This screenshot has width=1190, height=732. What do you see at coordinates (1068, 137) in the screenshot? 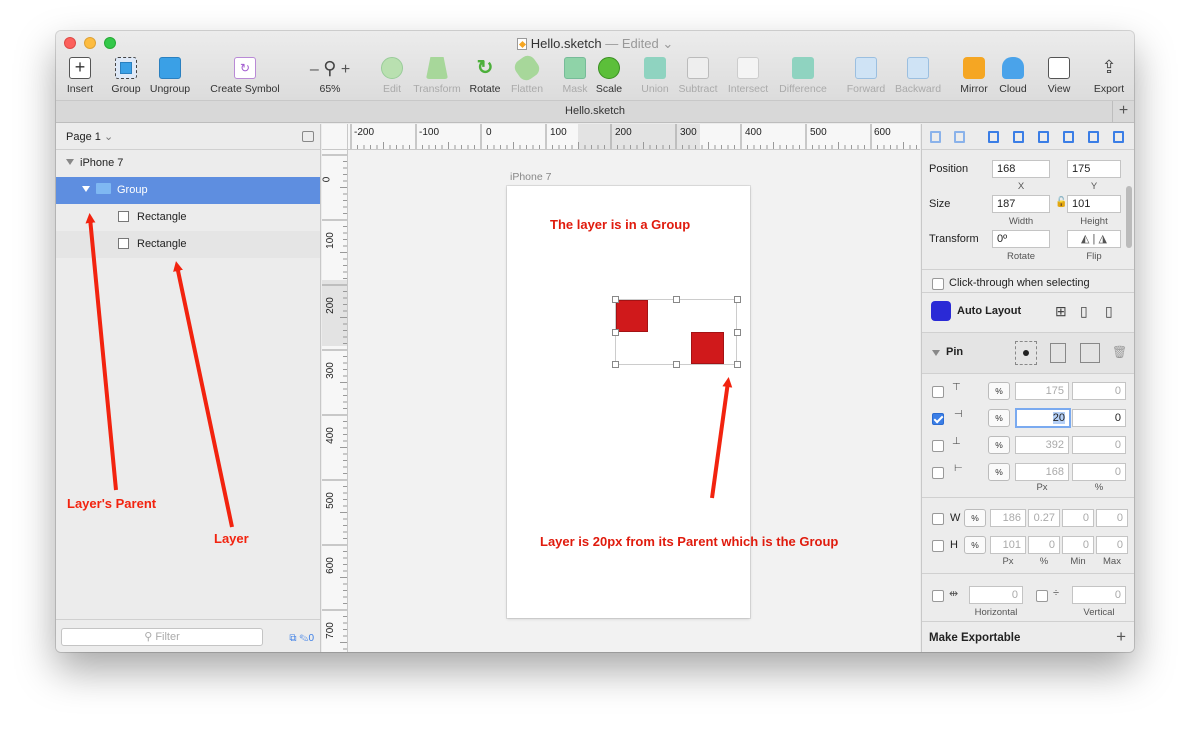
I see `align-top-icon` at bounding box center [1068, 137].